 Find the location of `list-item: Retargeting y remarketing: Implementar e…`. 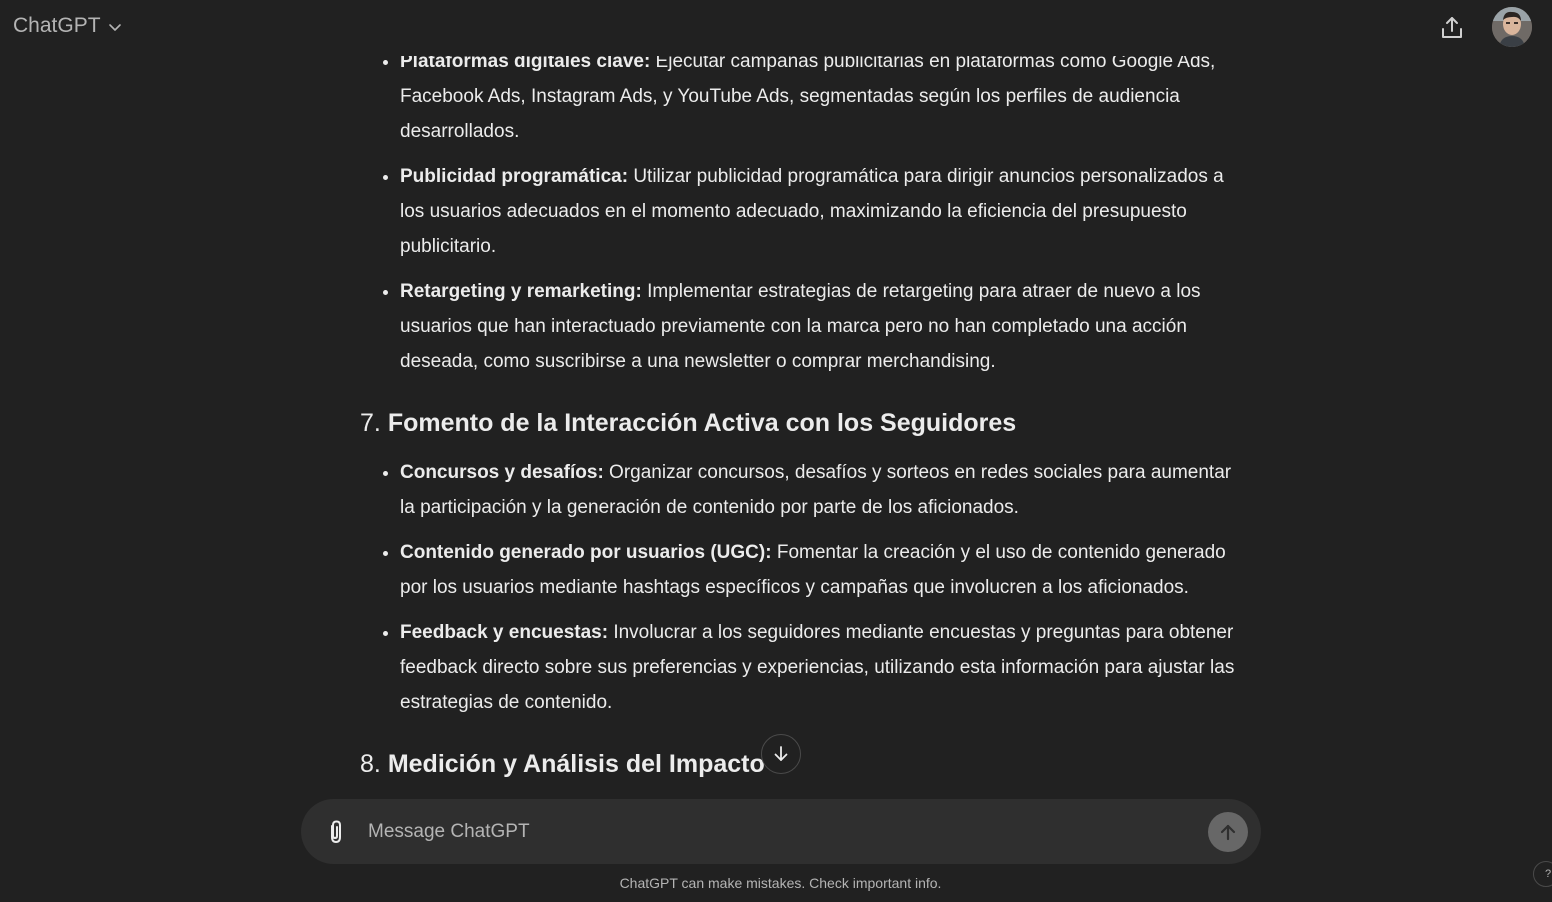

list-item: Retargeting y remarketing: Implementar e… is located at coordinates (825, 326).